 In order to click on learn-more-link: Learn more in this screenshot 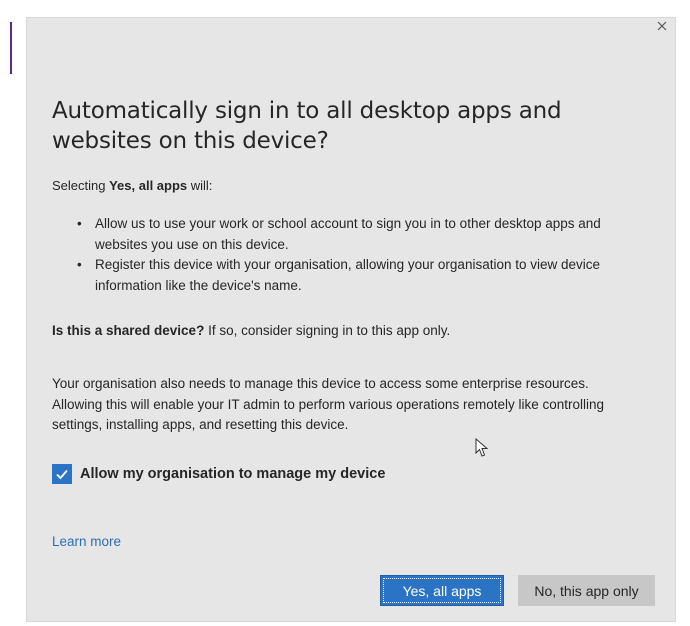, I will do `click(86, 541)`.